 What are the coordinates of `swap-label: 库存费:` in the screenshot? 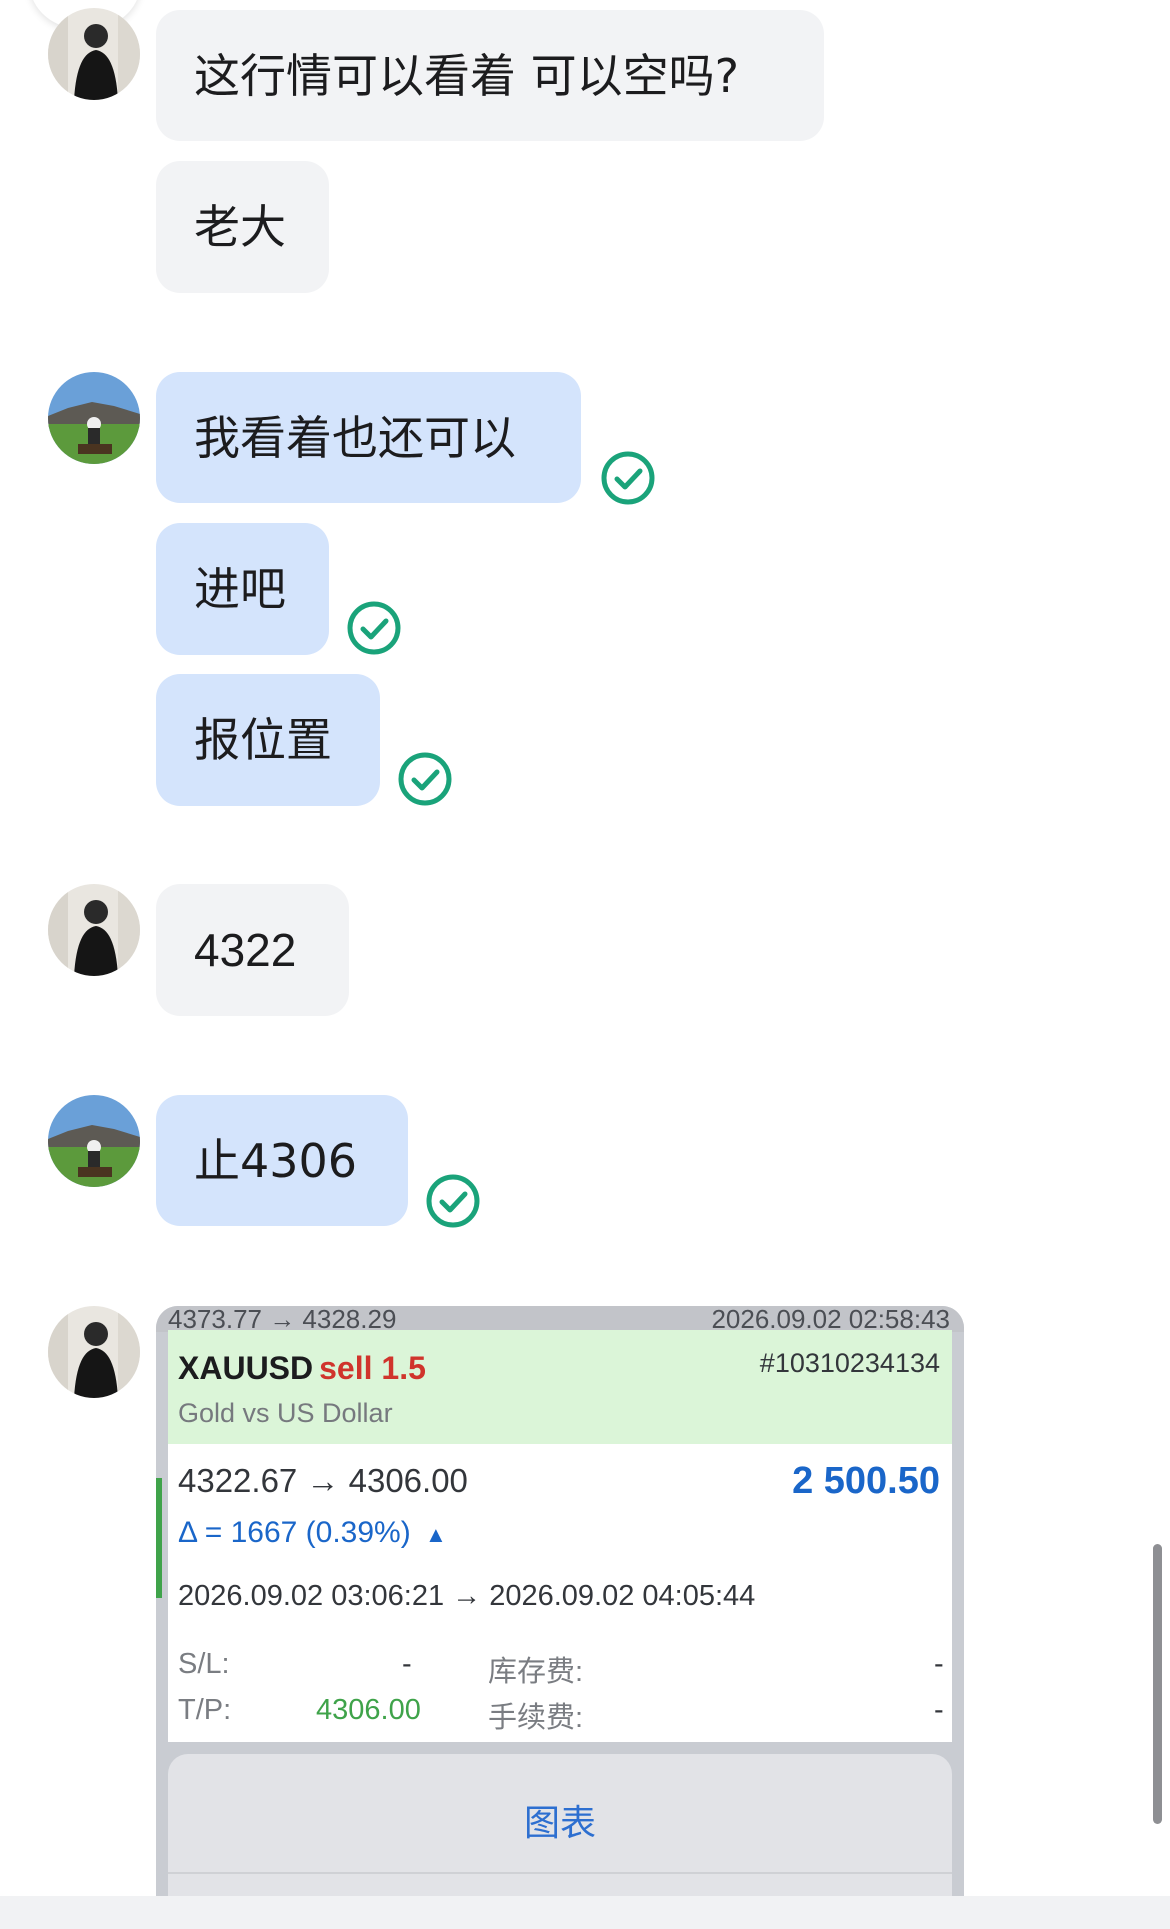 It's located at (536, 1672).